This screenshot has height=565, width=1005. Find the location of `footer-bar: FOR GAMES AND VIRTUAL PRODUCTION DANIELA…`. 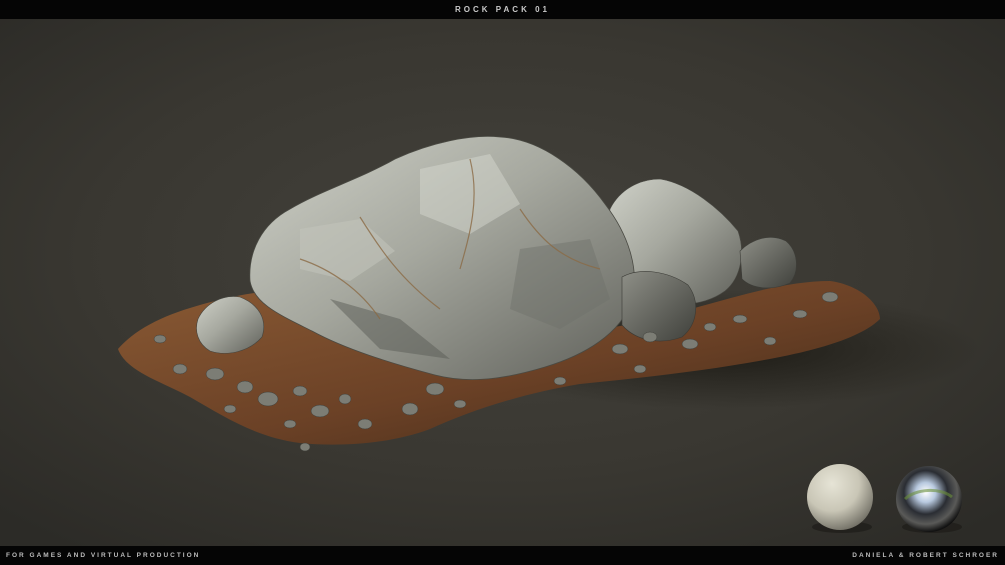

footer-bar: FOR GAMES AND VIRTUAL PRODUCTION DANIELA… is located at coordinates (502, 555).